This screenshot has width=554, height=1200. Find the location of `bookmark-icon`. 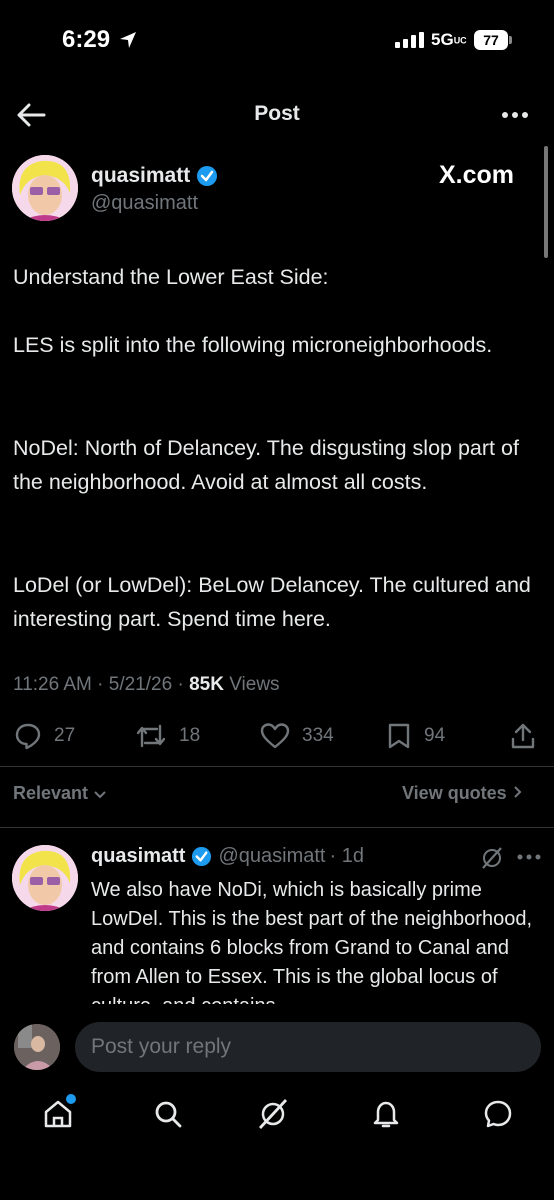

bookmark-icon is located at coordinates (399, 736).